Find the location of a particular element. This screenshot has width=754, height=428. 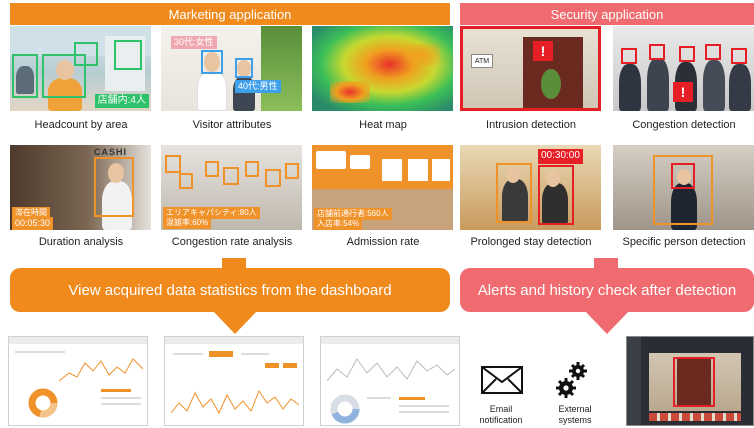

attribute-label-male: 40代:男性 is located at coordinates (258, 87).